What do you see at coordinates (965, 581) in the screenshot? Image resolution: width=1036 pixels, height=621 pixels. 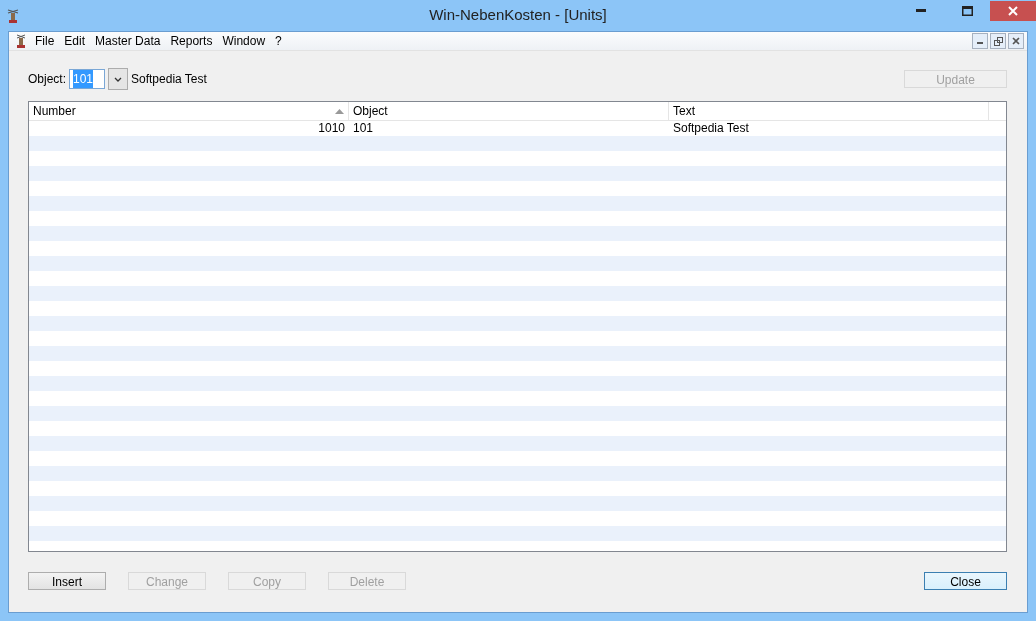 I see `close-dialog-button: Close` at bounding box center [965, 581].